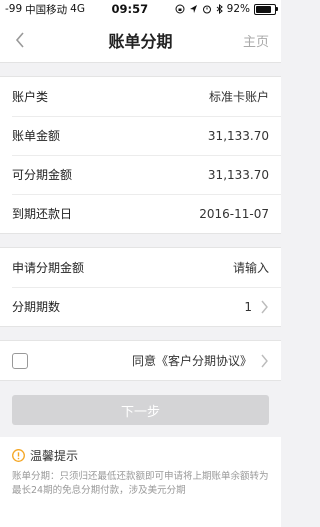  What do you see at coordinates (256, 307) in the screenshot?
I see `periods-value-wrap: 1` at bounding box center [256, 307].